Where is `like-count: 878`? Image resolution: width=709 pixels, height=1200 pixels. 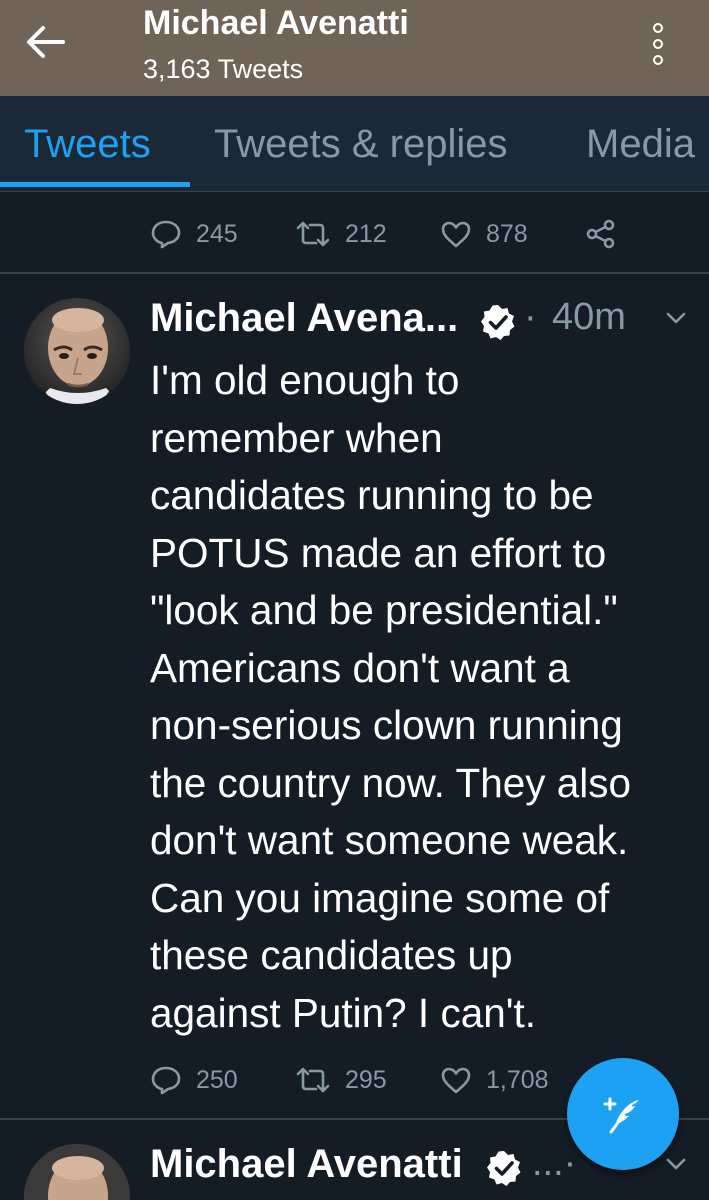
like-count: 878 is located at coordinates (507, 233).